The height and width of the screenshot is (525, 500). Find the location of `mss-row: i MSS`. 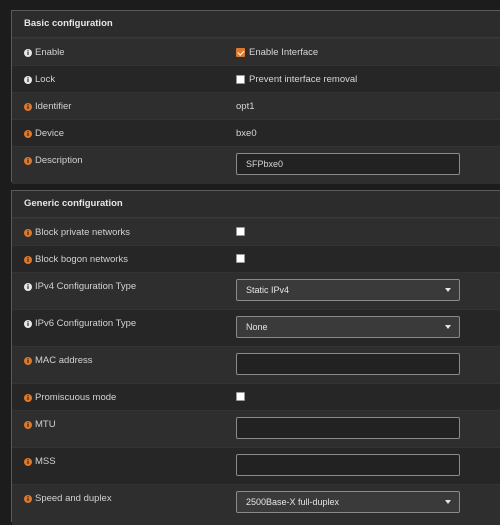

mss-row: i MSS is located at coordinates (256, 465).